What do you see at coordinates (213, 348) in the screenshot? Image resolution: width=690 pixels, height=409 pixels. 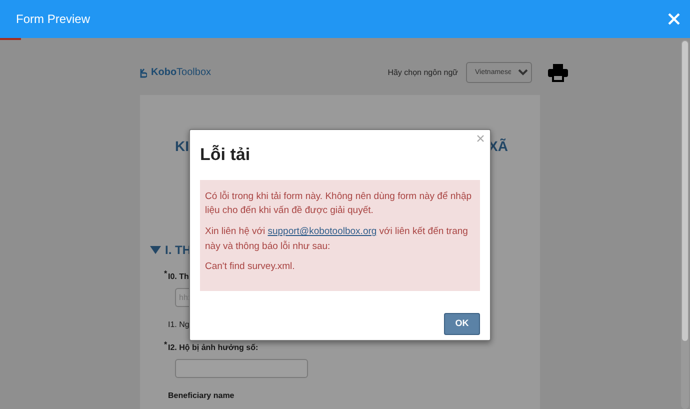 I see `question-label: I2. Hộ bị ảnh hưởng số:` at bounding box center [213, 348].